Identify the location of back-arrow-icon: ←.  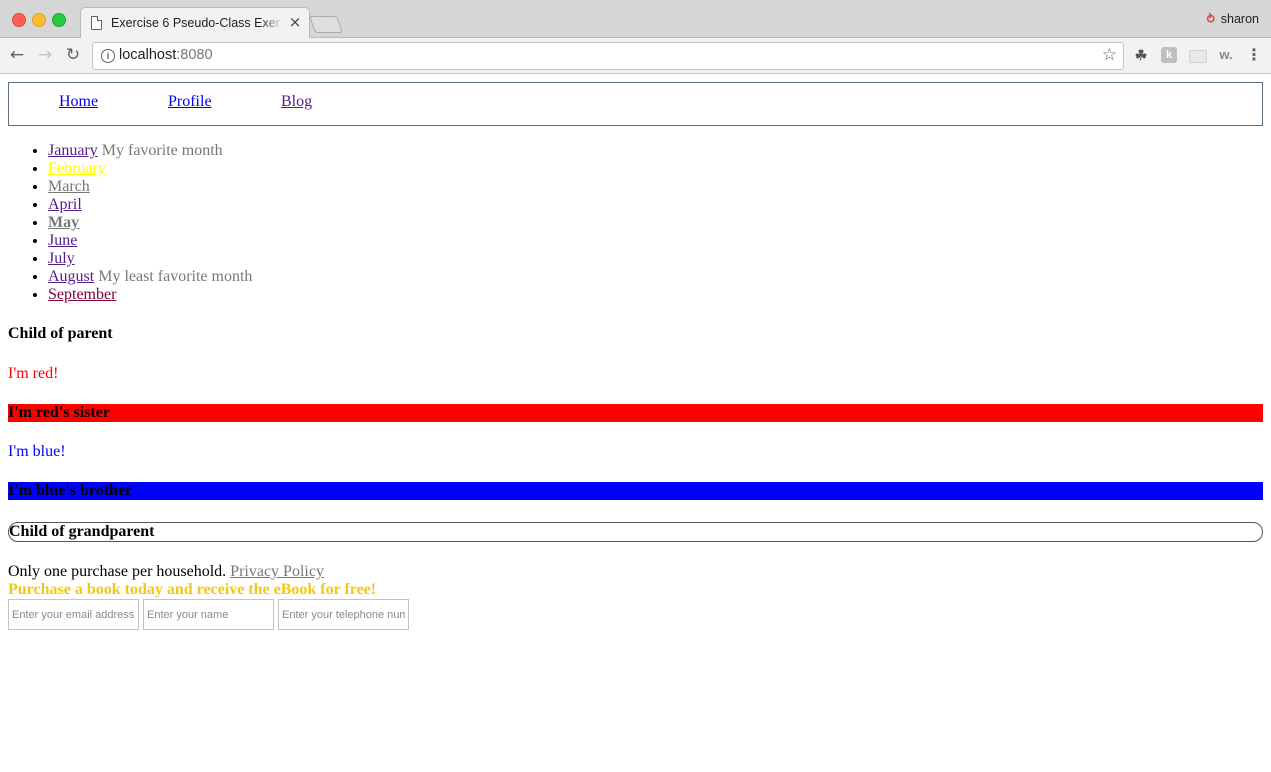
(17, 55).